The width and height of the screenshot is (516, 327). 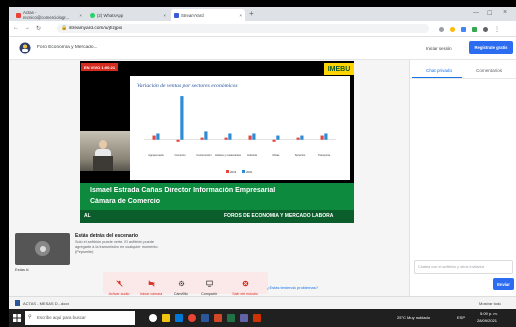 I want to click on search-icon: ⚲, so click(x=30, y=317).